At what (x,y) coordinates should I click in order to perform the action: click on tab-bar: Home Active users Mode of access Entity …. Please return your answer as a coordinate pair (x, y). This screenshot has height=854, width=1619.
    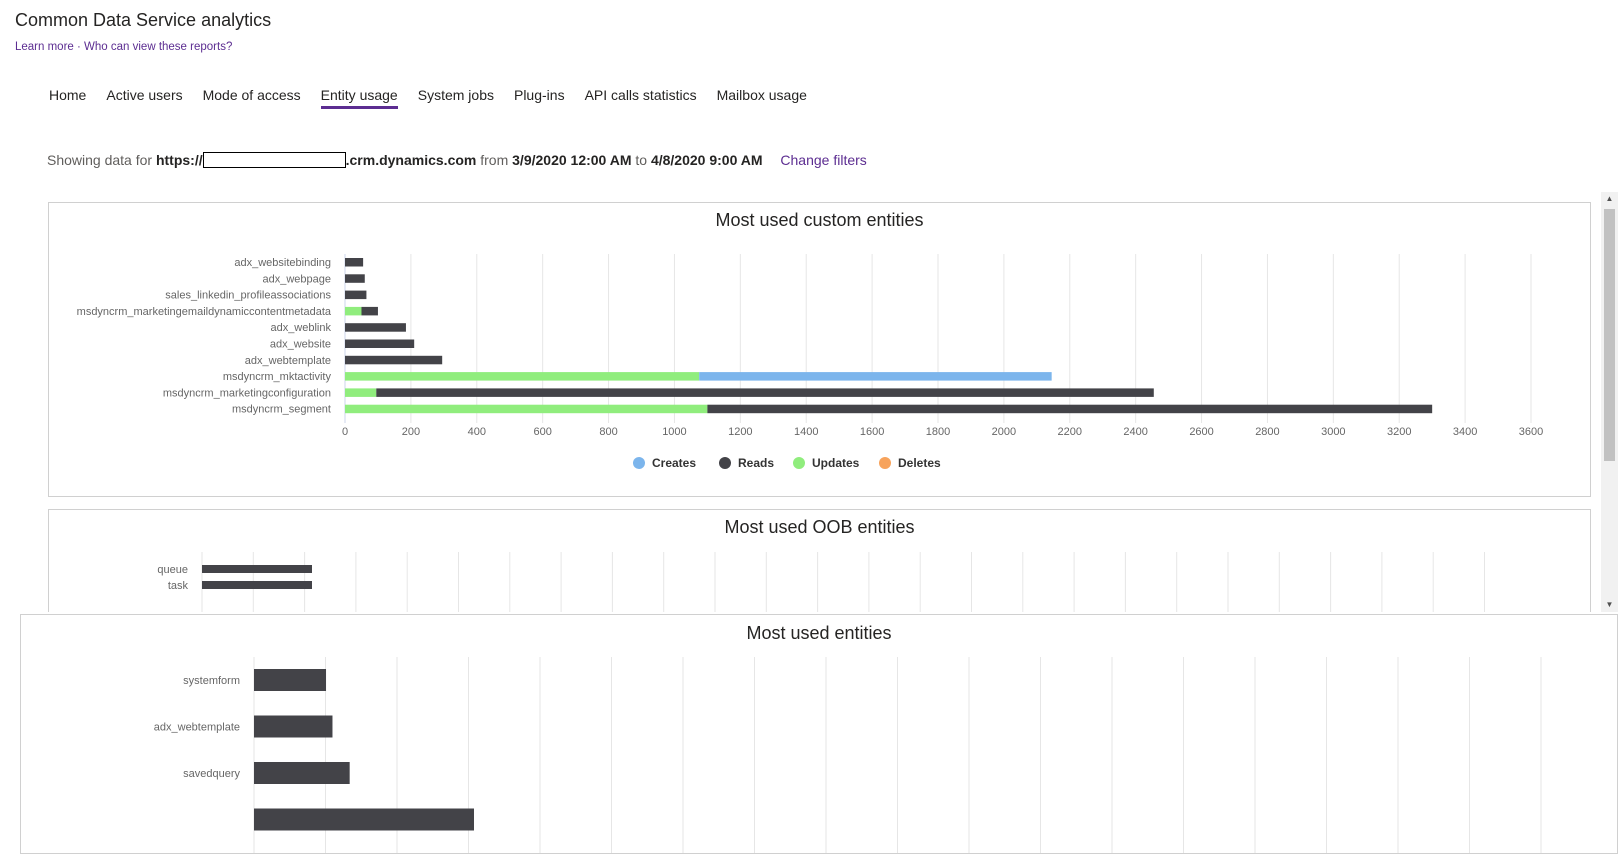
    Looking at the image, I should click on (438, 98).